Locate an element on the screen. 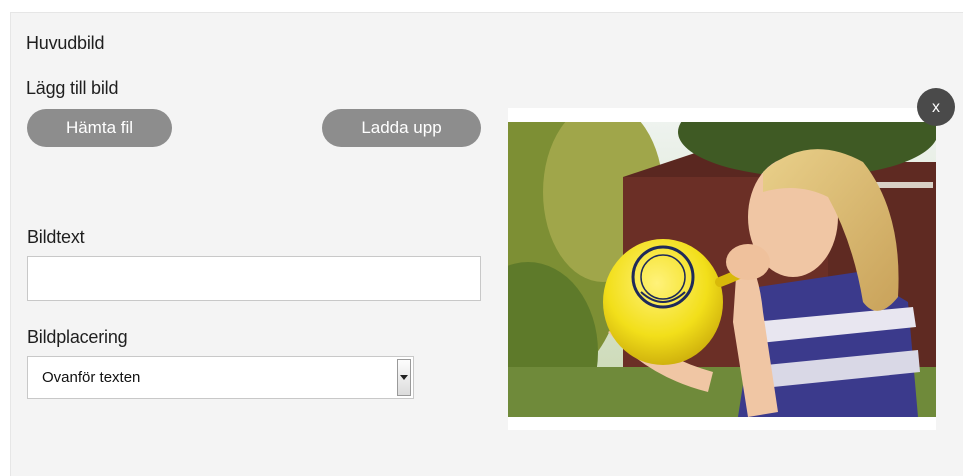 Image resolution: width=963 pixels, height=476 pixels. section-title: Huvudbild is located at coordinates (65, 43).